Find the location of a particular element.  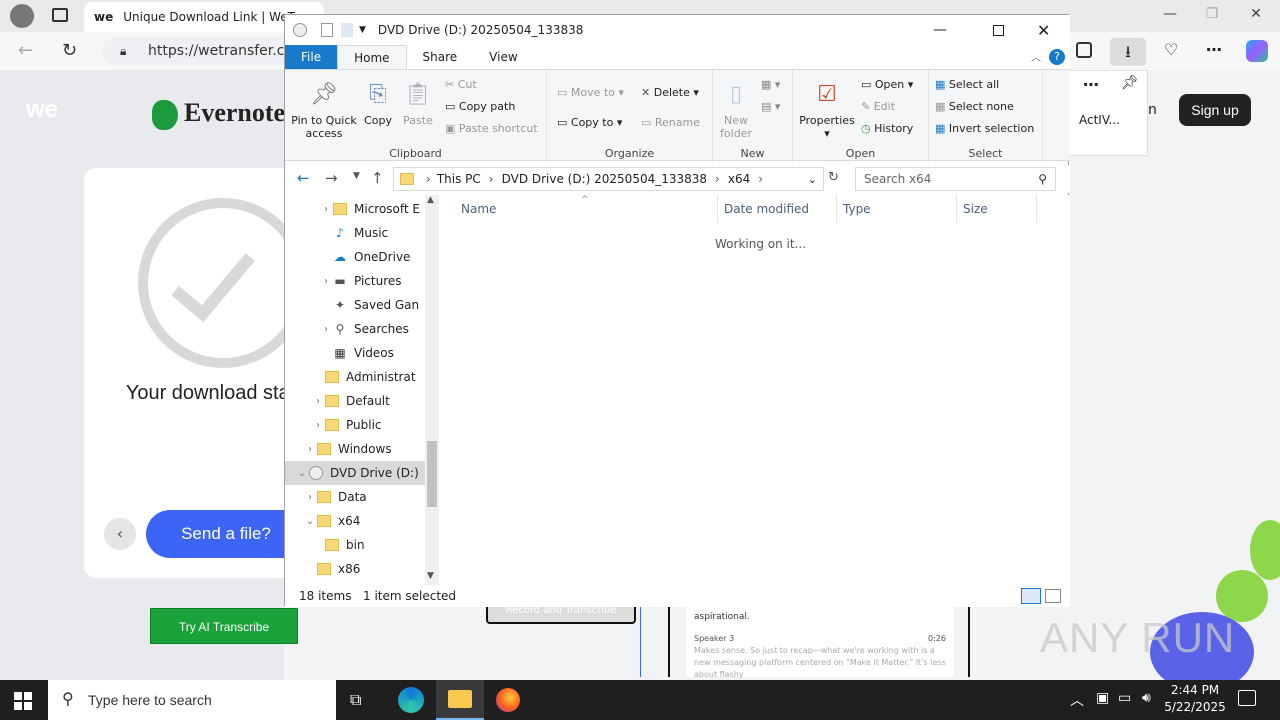

nav-item: ▦ Videos is located at coordinates (355, 353).